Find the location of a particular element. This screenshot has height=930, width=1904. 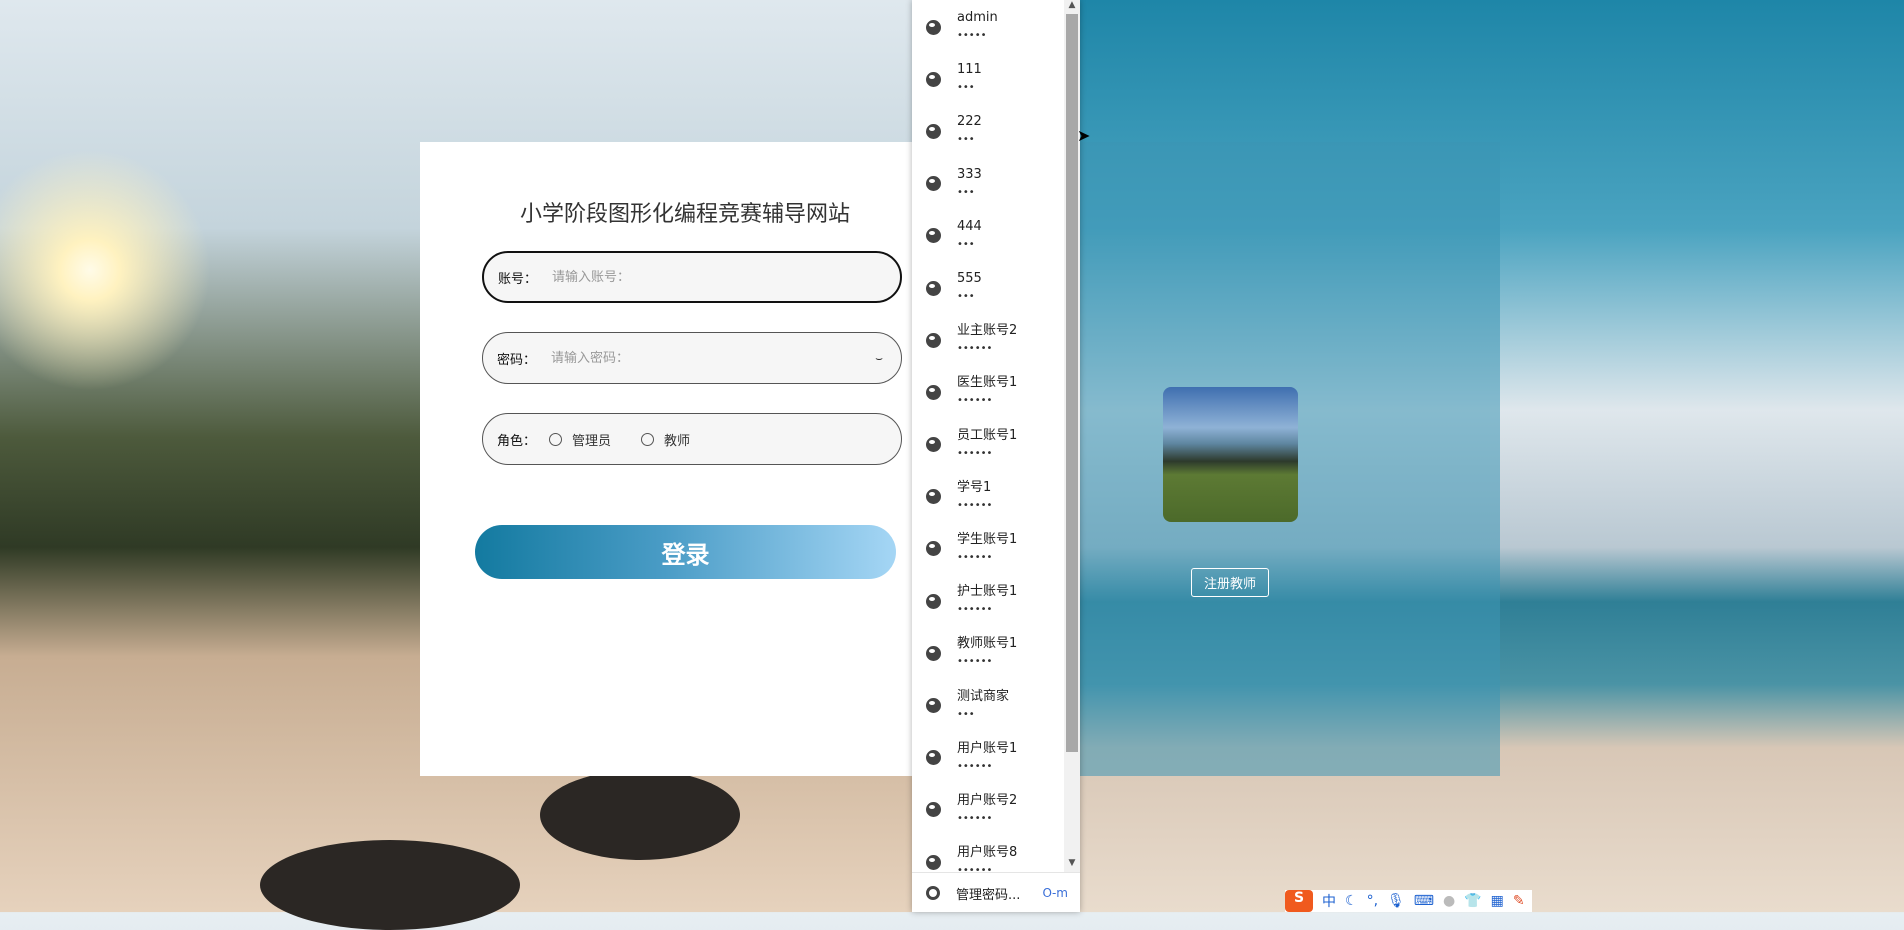

login-button: 登录 is located at coordinates (685, 552).